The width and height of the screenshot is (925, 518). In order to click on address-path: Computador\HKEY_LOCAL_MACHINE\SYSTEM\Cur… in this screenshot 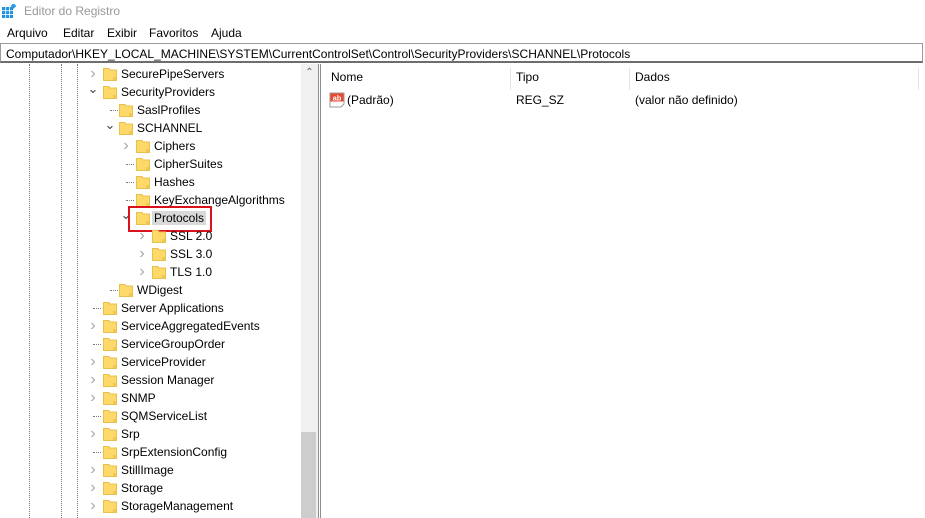, I will do `click(318, 54)`.